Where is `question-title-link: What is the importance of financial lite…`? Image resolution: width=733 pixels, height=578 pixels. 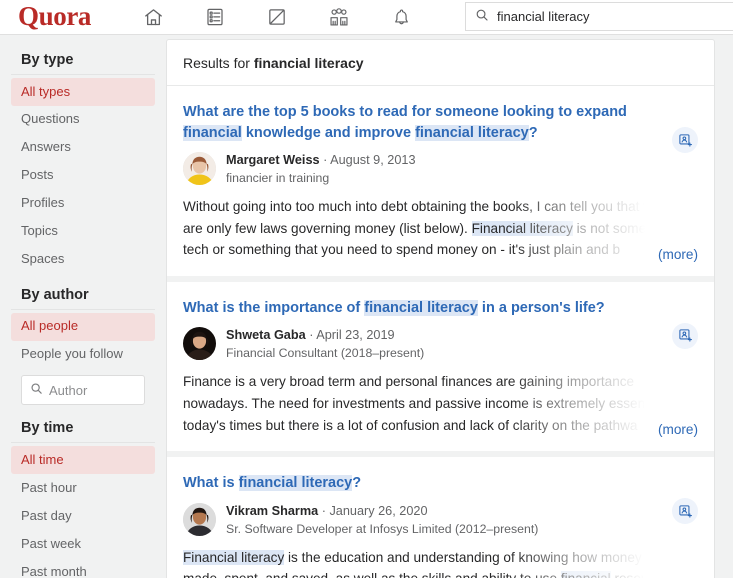
question-title-link: What is the importance of financial lite… is located at coordinates (440, 308).